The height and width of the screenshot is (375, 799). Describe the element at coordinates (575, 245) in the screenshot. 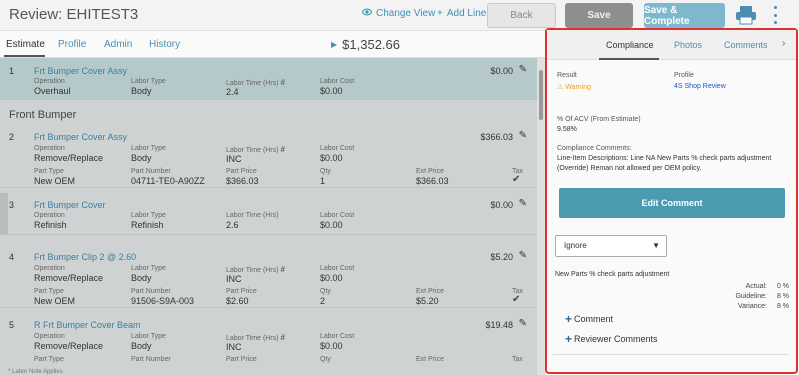

I see `status-select-value: Ignore` at that location.